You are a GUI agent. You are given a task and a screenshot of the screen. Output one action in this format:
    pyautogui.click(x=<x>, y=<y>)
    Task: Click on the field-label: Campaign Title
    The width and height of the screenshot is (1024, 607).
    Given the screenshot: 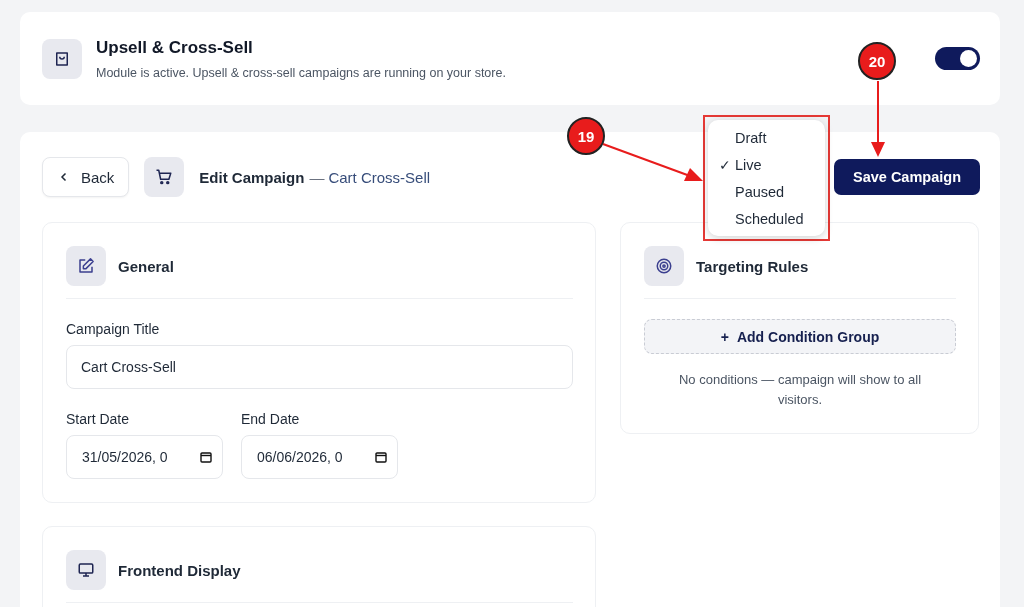 What is the action you would take?
    pyautogui.click(x=113, y=329)
    